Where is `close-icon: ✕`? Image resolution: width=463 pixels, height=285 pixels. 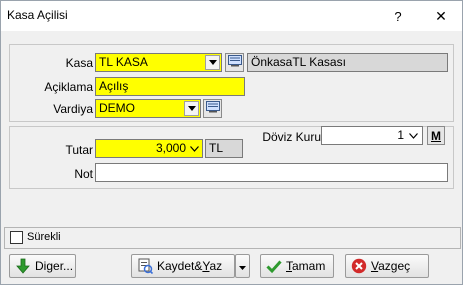 close-icon: ✕ is located at coordinates (441, 15).